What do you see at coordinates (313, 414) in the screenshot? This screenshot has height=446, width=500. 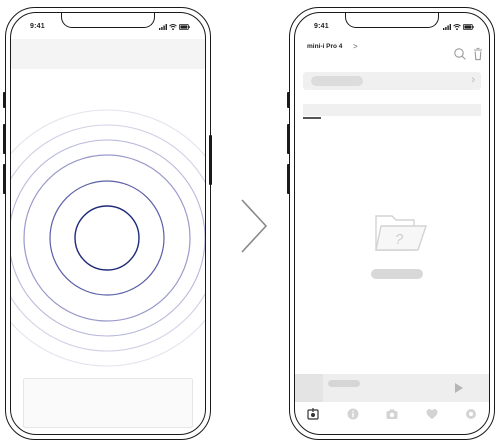 I see `recordings-icon` at bounding box center [313, 414].